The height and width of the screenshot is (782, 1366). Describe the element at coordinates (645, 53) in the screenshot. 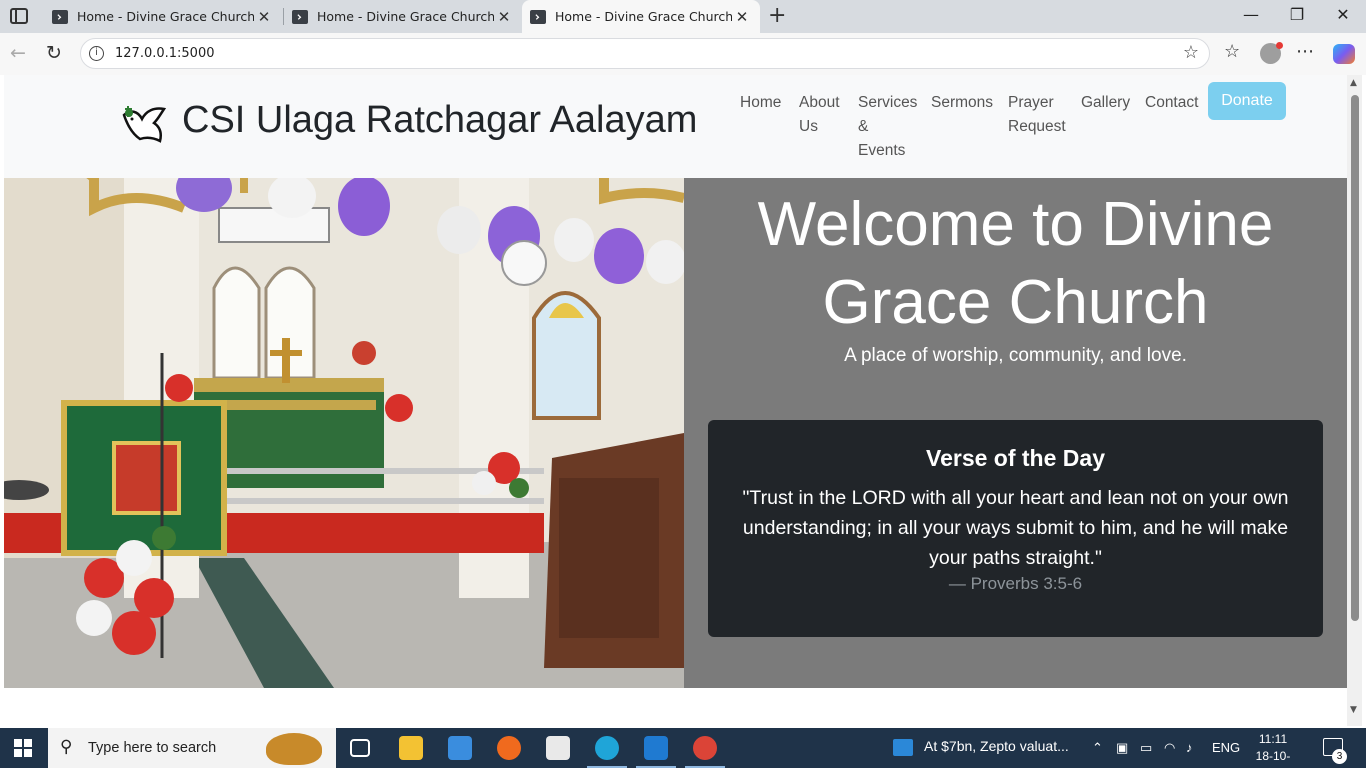

I see `address-bar: i 127.0.0.1:5000 ☆` at that location.